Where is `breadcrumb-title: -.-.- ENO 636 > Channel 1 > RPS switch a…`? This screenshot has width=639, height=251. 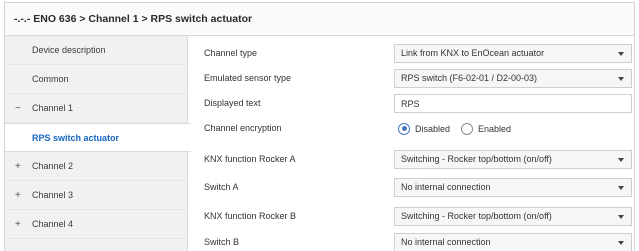 breadcrumb-title: -.-.- ENO 636 > Channel 1 > RPS switch a… is located at coordinates (133, 19).